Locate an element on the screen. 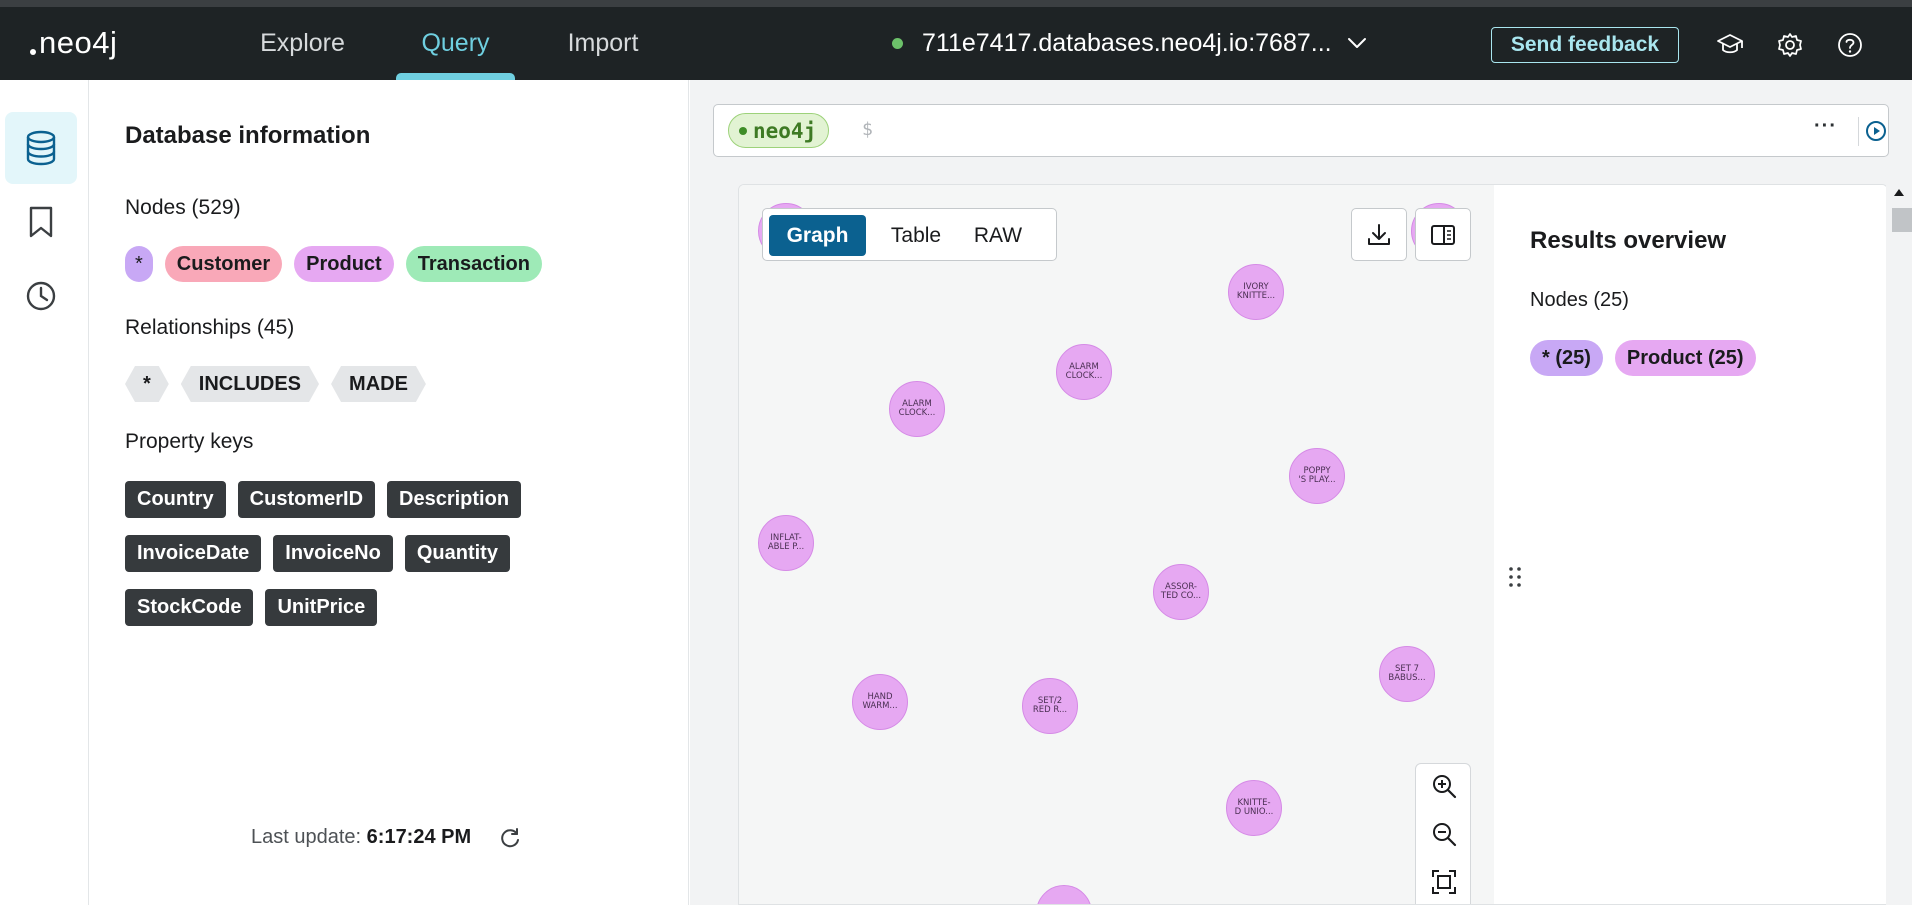 This screenshot has width=1912, height=905. tab-import: Import is located at coordinates (603, 43).